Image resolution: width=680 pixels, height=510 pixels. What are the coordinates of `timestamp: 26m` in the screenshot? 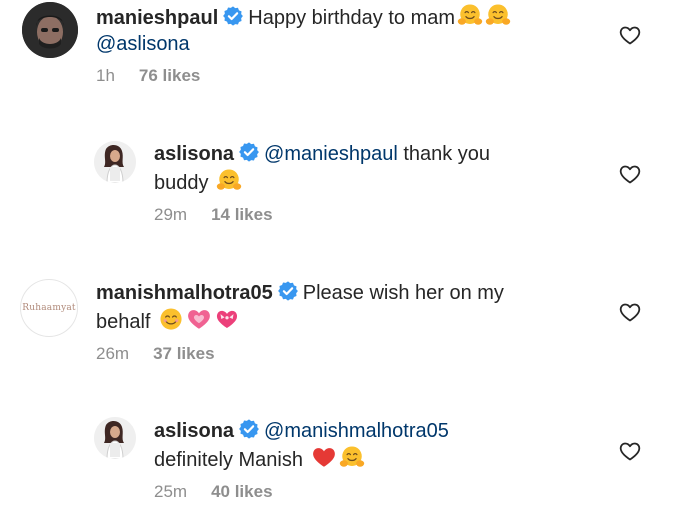 It's located at (113, 353).